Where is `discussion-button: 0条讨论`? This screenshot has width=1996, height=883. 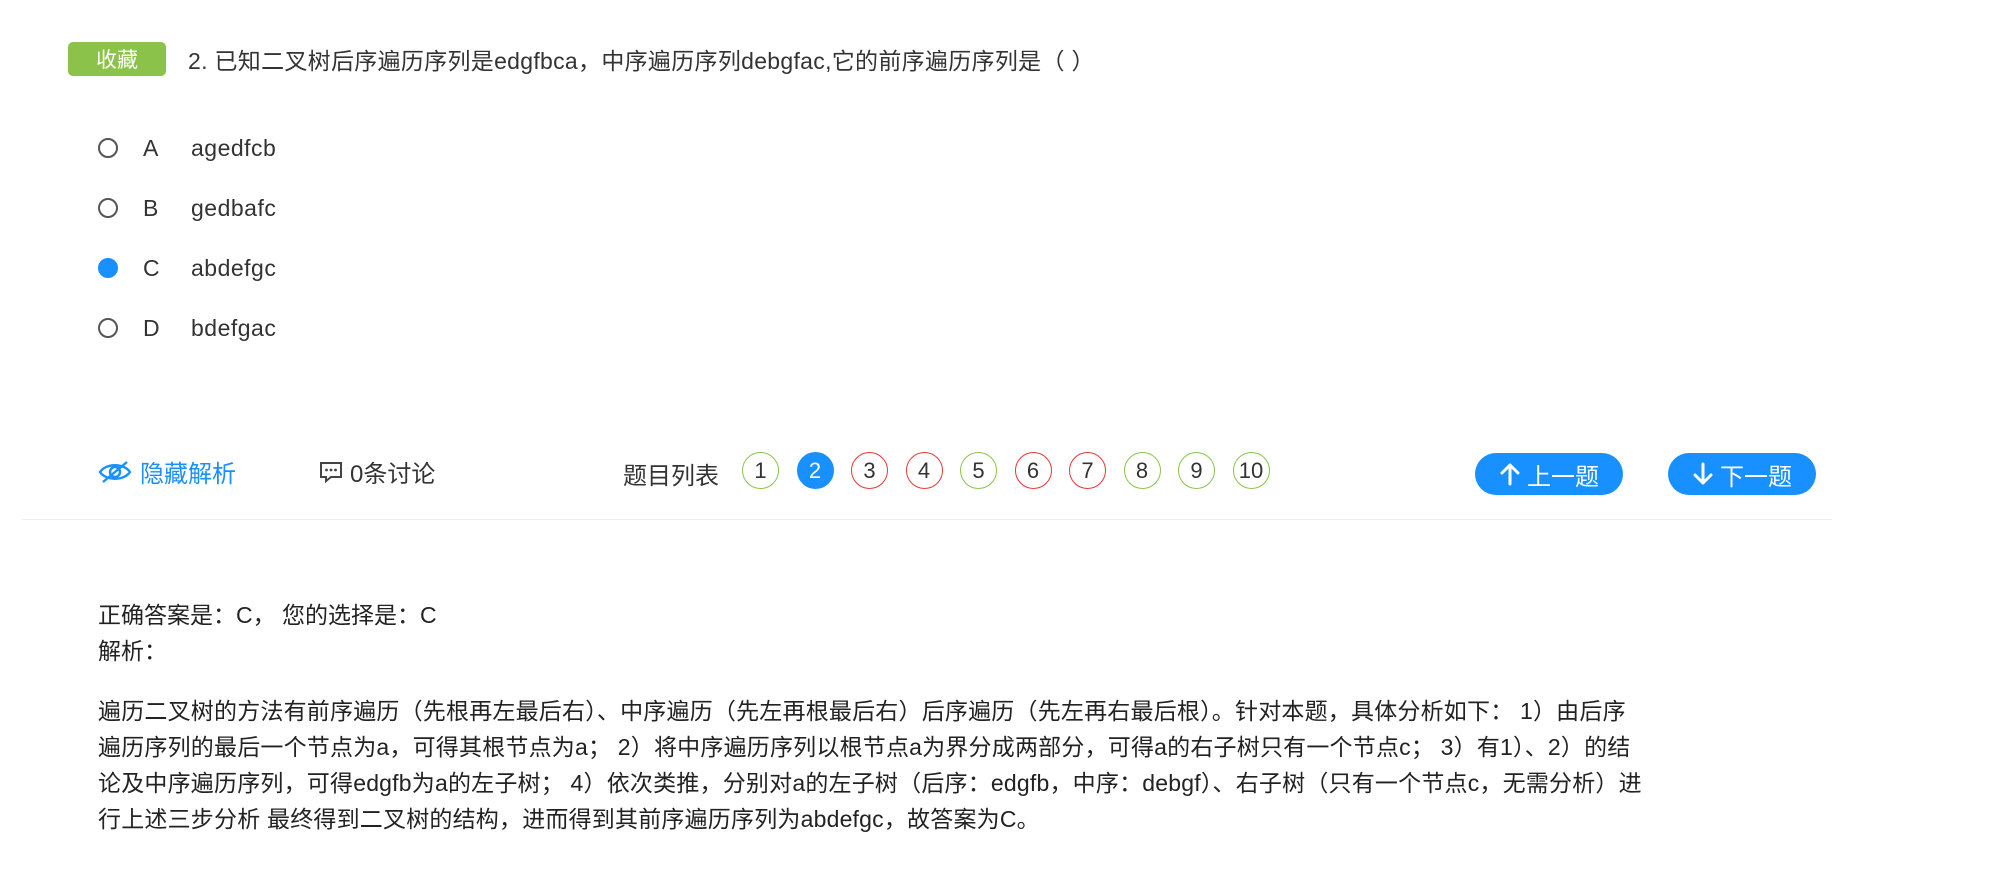 discussion-button: 0条讨论 is located at coordinates (376, 471).